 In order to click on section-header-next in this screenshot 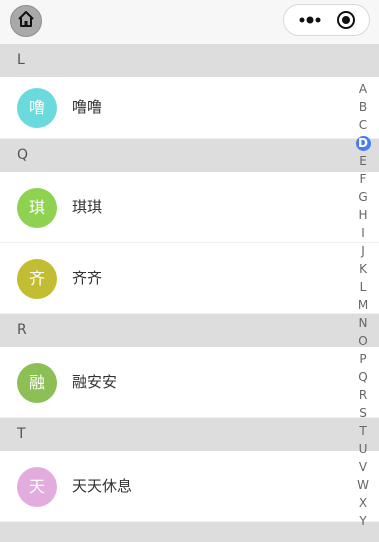, I will do `click(189, 532)`.